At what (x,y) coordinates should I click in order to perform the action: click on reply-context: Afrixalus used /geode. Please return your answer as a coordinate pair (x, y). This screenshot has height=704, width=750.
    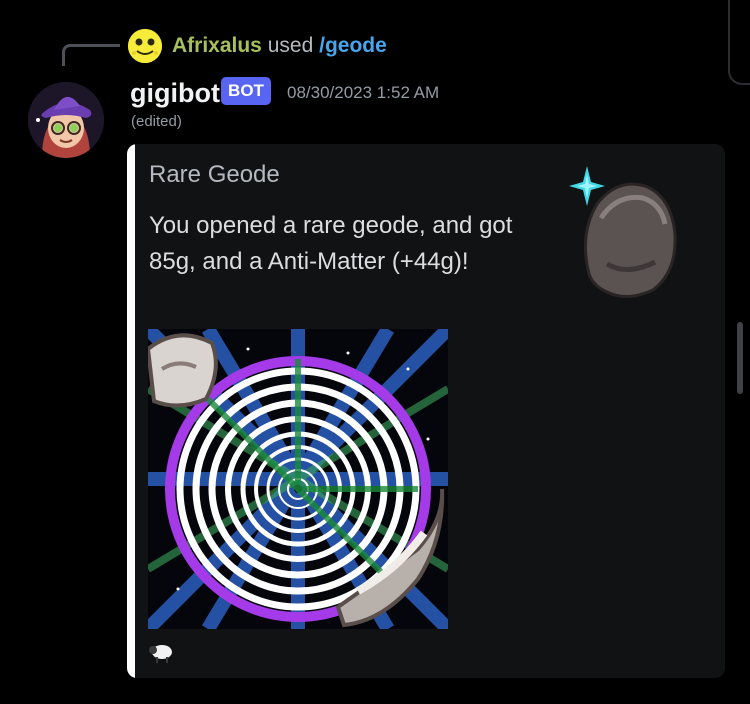
    Looking at the image, I should click on (279, 46).